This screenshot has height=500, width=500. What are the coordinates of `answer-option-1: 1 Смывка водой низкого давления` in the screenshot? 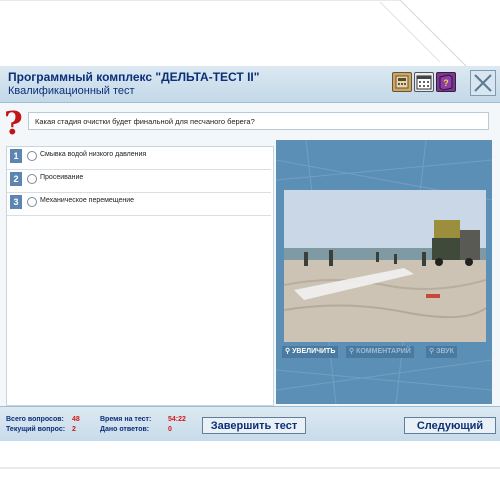 It's located at (139, 158).